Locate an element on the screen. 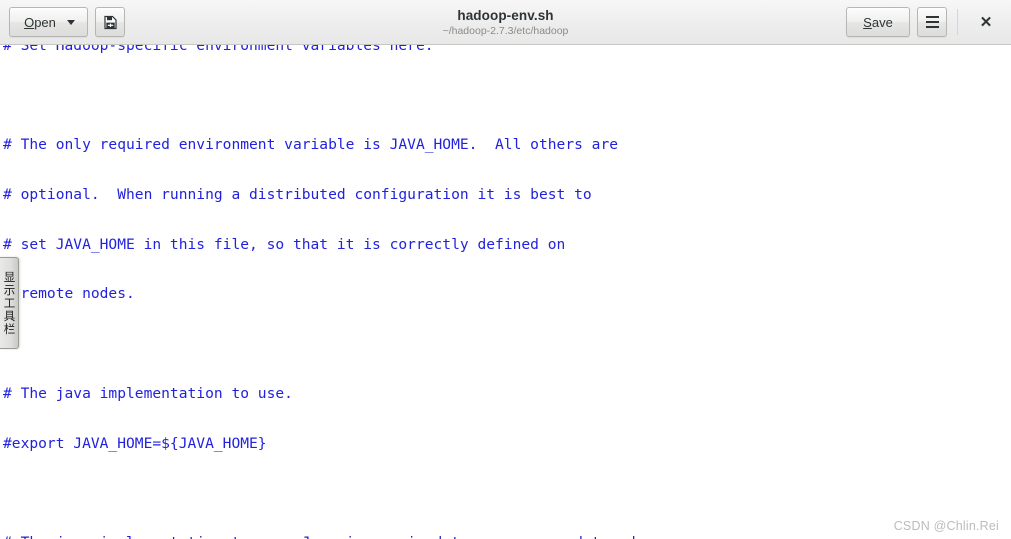 This screenshot has height=539, width=1011. save-as-document-icon is located at coordinates (110, 22).